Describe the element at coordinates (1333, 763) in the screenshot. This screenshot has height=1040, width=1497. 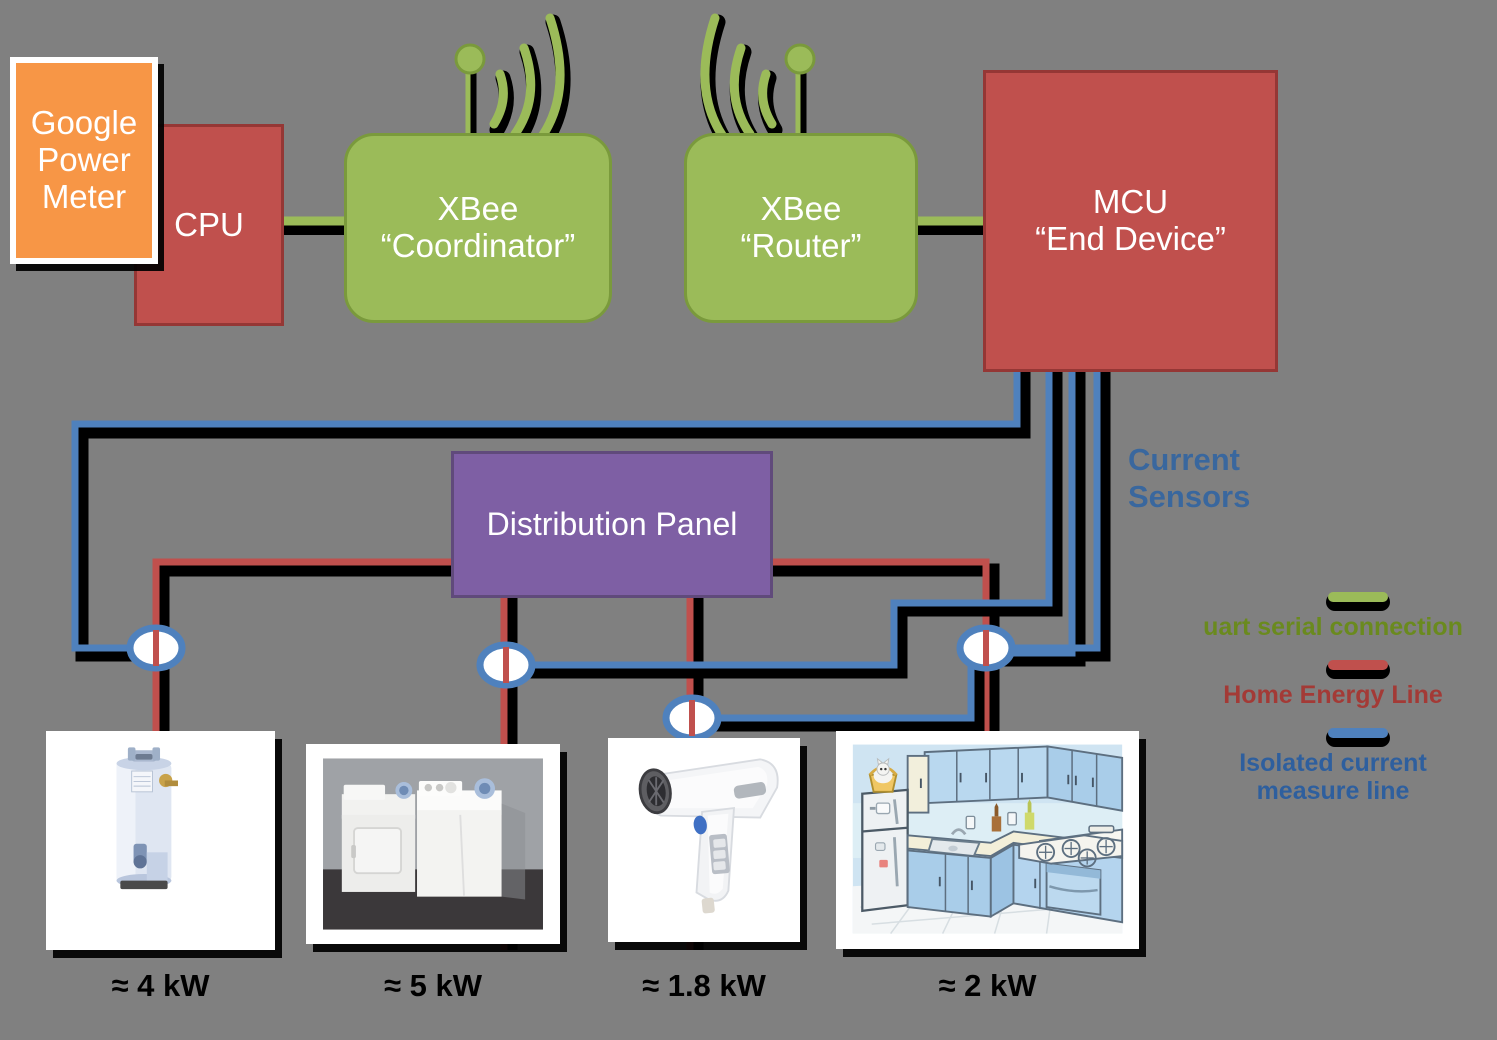
I see `legend-label-current-line1: Isolated current` at that location.